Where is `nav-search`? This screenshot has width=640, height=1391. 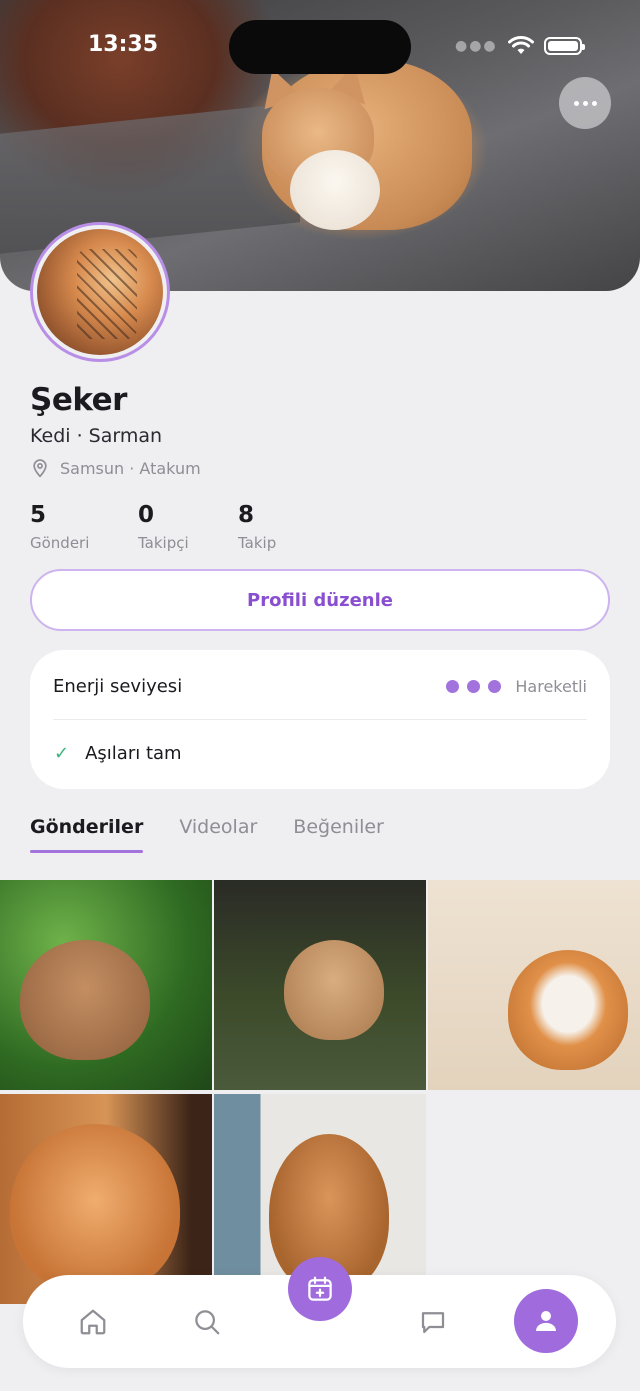 nav-search is located at coordinates (207, 1321).